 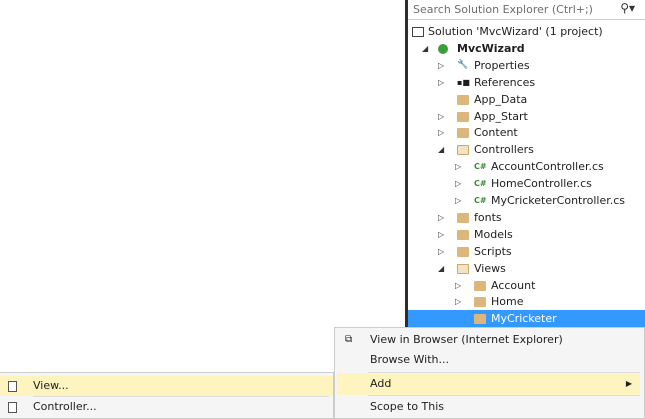 What do you see at coordinates (526, 301) in the screenshot?
I see `tree-item: ▷ Home` at bounding box center [526, 301].